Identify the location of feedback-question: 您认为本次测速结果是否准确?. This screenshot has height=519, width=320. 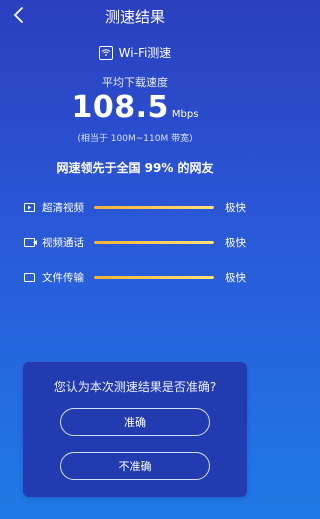
(135, 387).